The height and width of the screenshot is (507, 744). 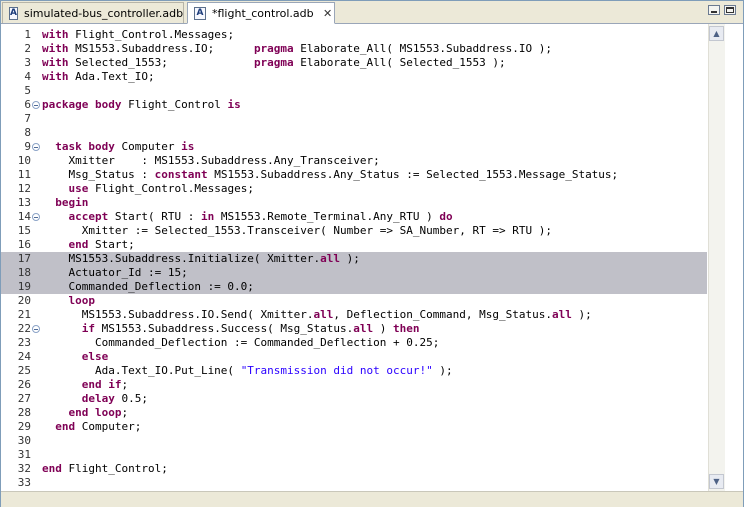 I want to click on tab-flight-control: A *flight_control.adb ✕, so click(x=261, y=13).